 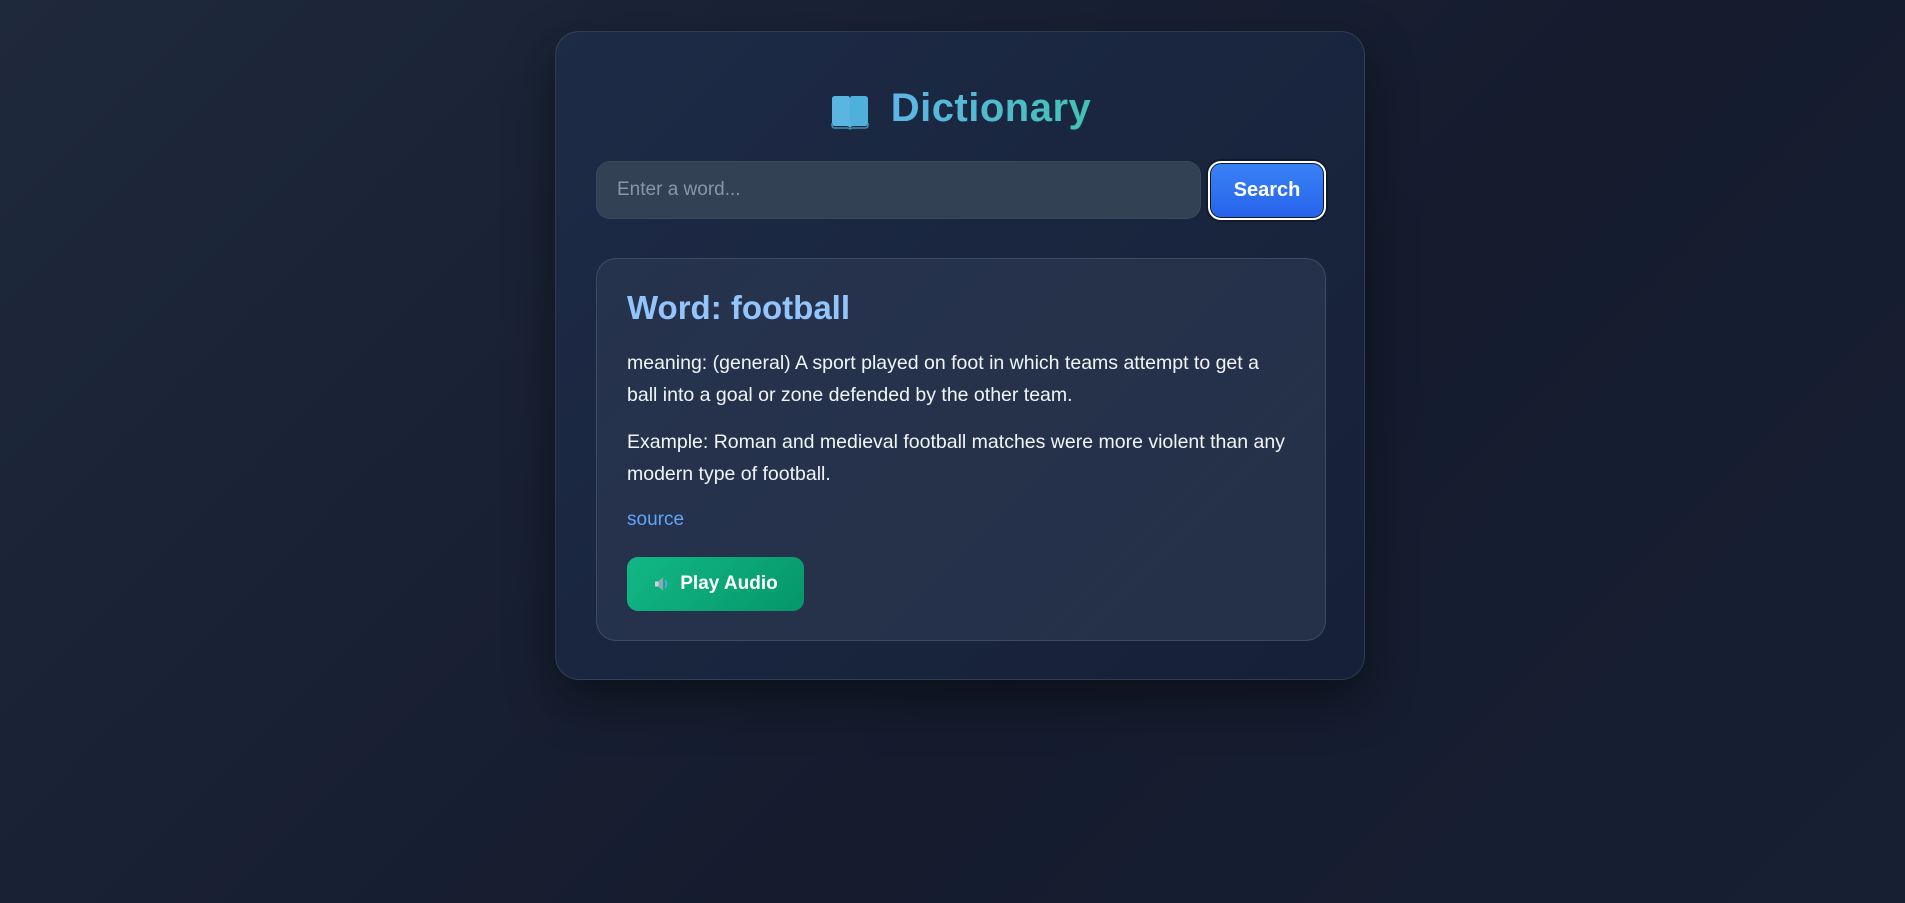 I want to click on play-audio-button: Play Audio, so click(x=715, y=584).